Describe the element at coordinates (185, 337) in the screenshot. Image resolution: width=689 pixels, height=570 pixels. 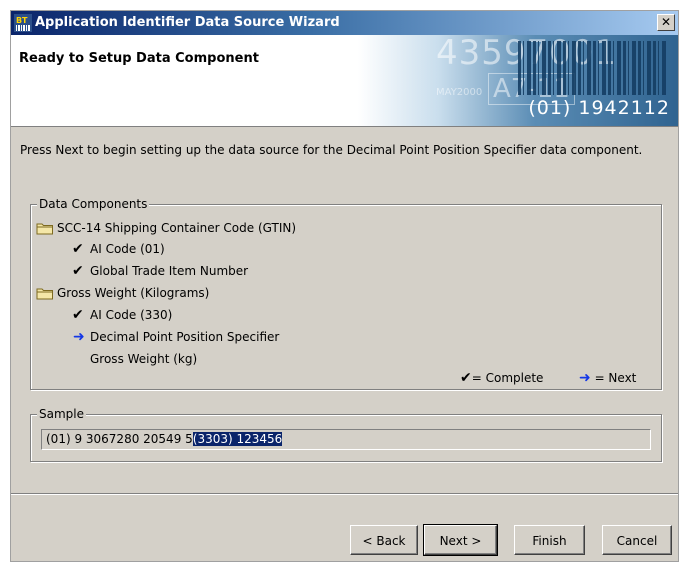
I see `list-item-label: Decimal Point Position Specifier` at that location.